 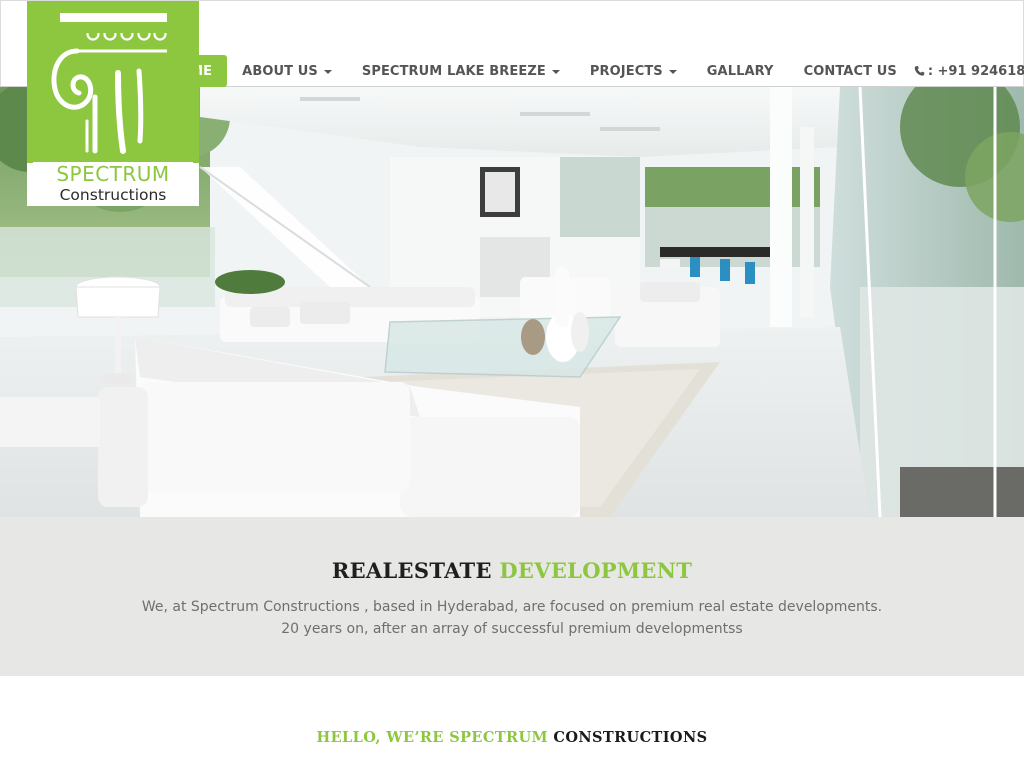 What do you see at coordinates (626, 71) in the screenshot?
I see `nav-projects-label: PROJECTS` at bounding box center [626, 71].